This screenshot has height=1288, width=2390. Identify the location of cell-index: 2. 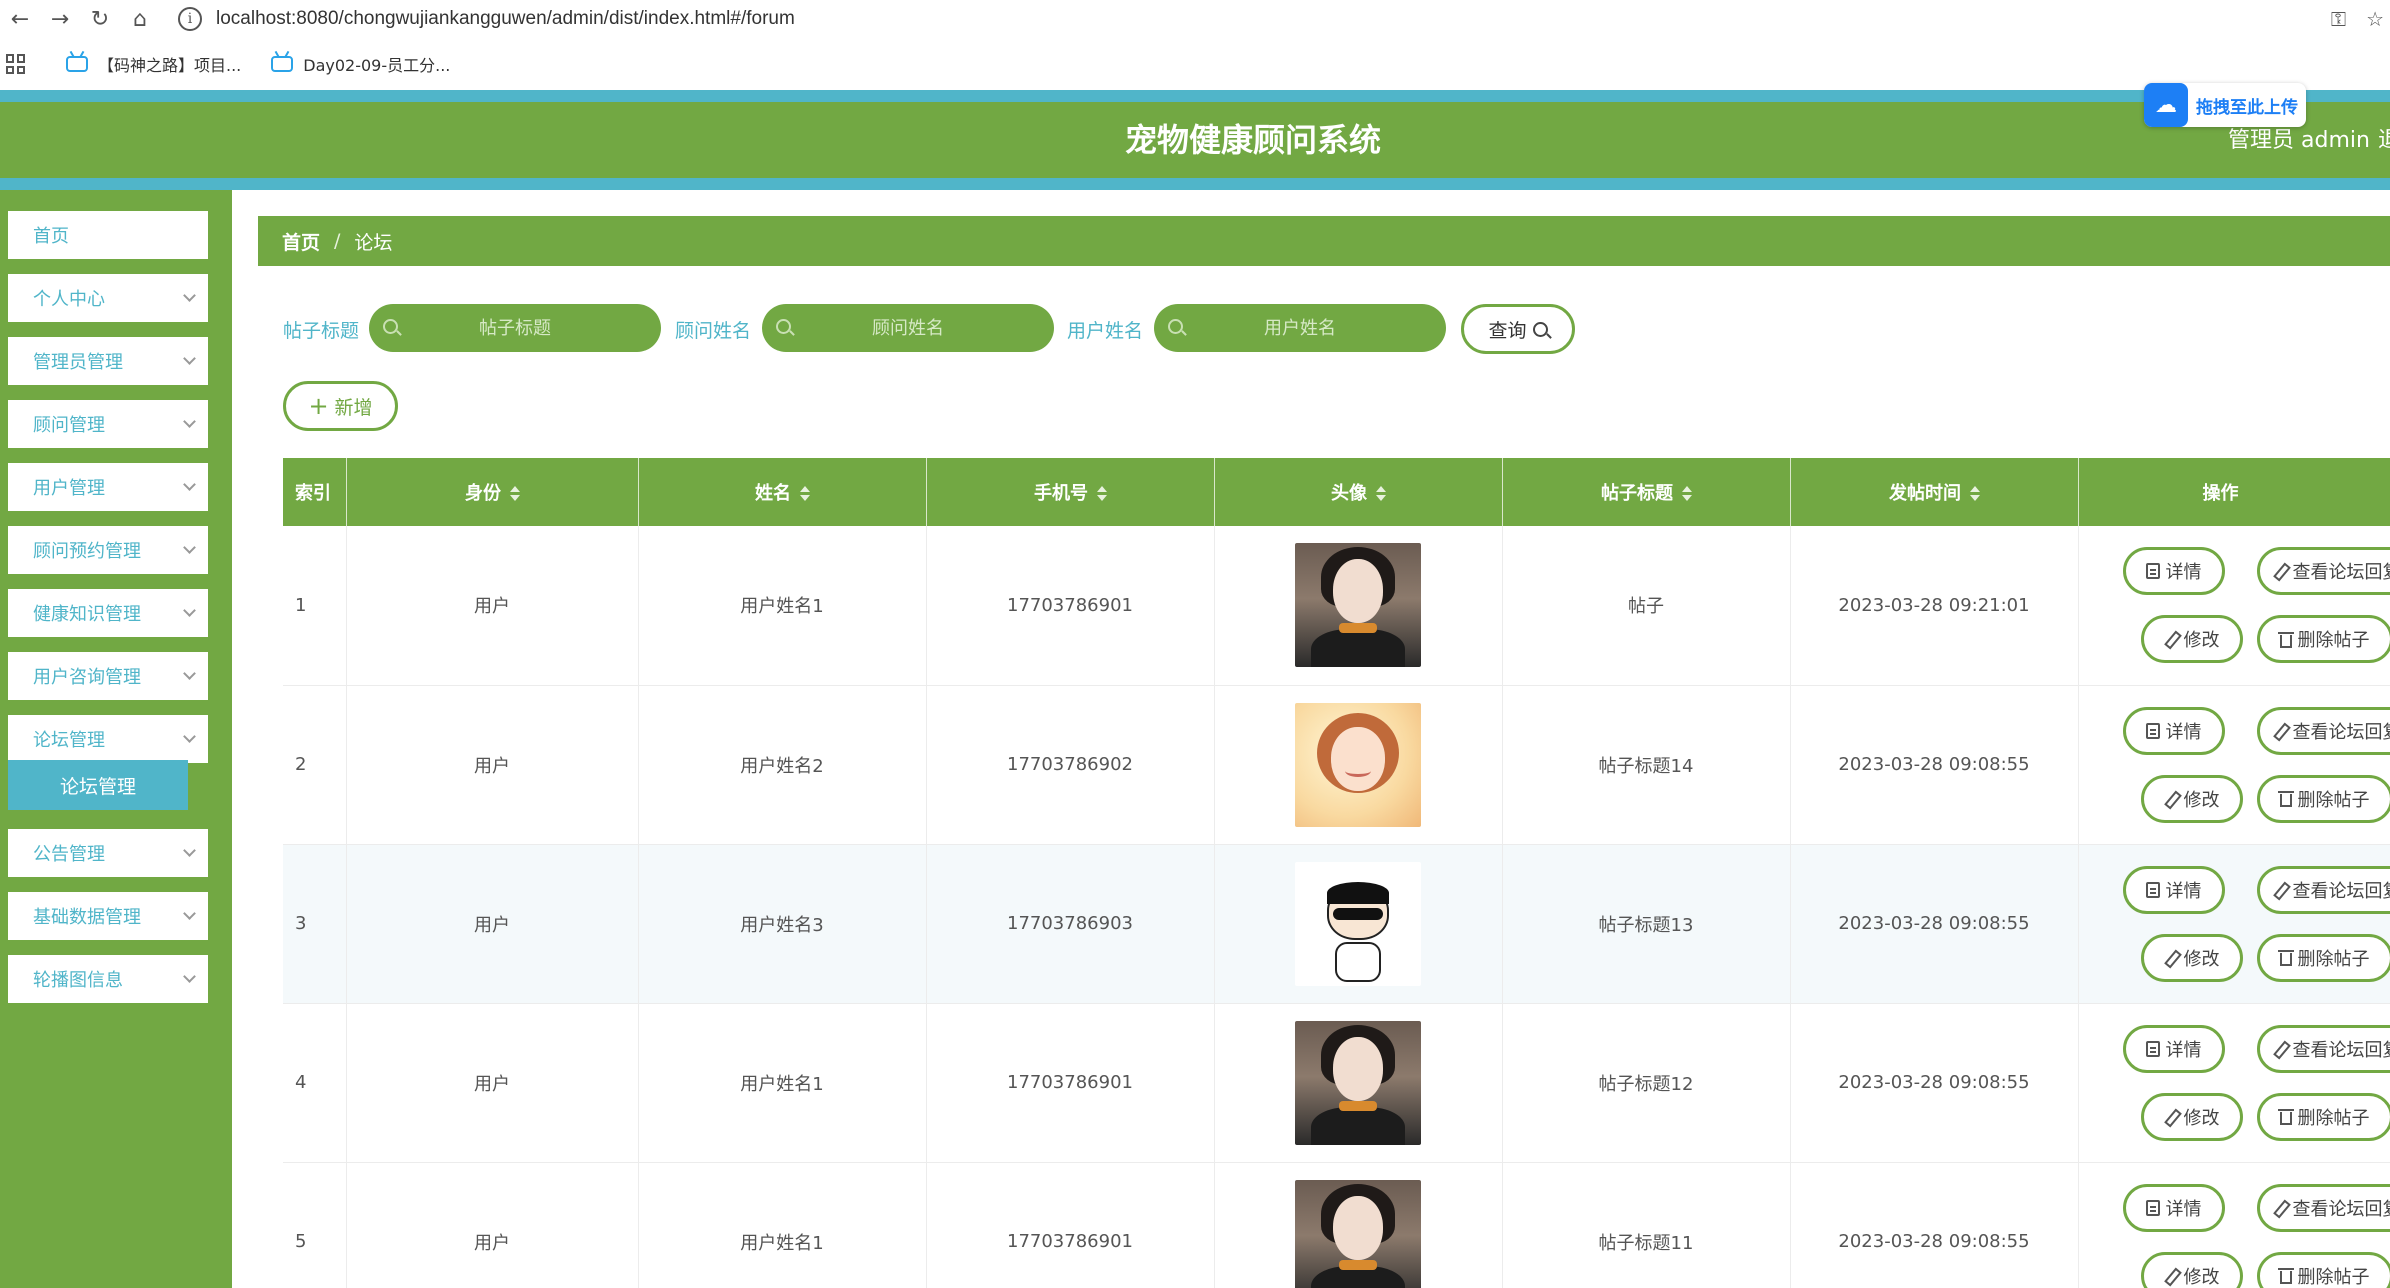
(315, 765).